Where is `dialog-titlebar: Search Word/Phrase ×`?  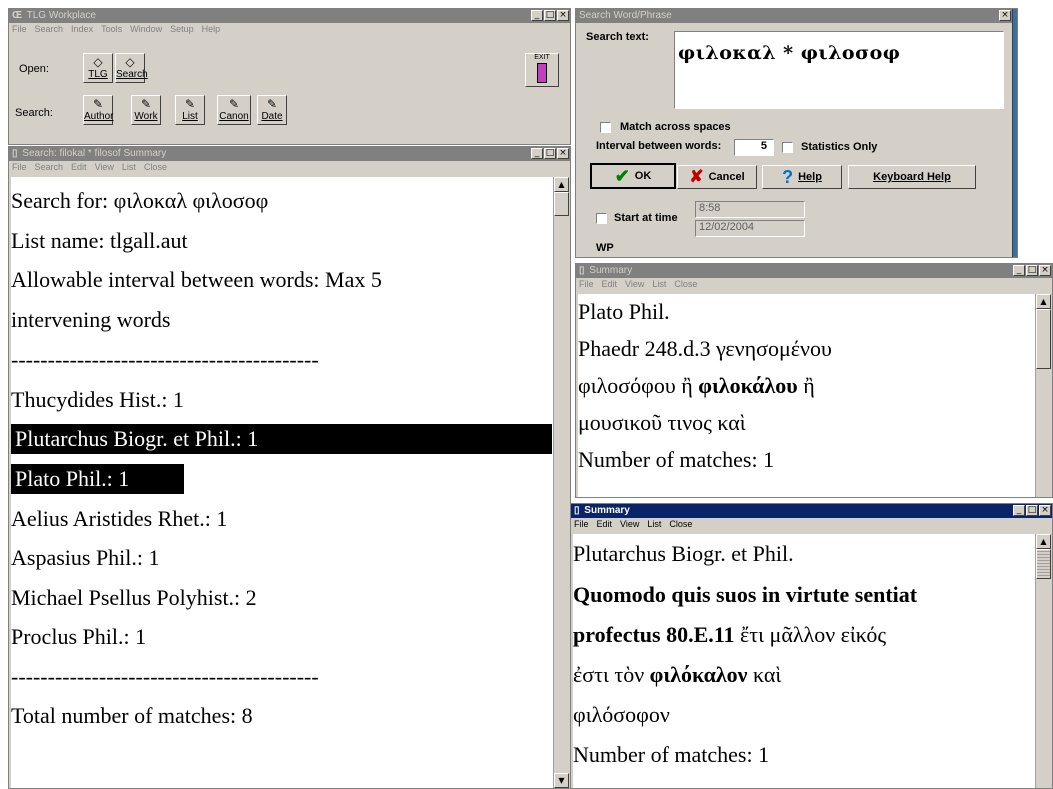 dialog-titlebar: Search Word/Phrase × is located at coordinates (794, 16).